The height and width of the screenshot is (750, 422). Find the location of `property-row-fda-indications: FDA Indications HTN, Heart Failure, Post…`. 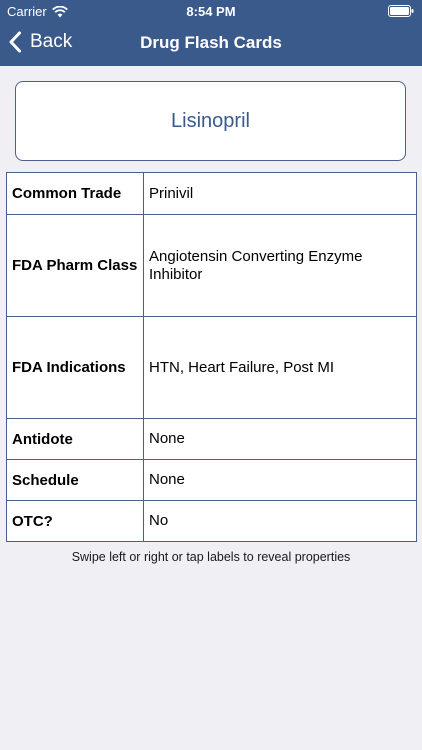

property-row-fda-indications: FDA Indications HTN, Heart Failure, Post… is located at coordinates (211, 367).